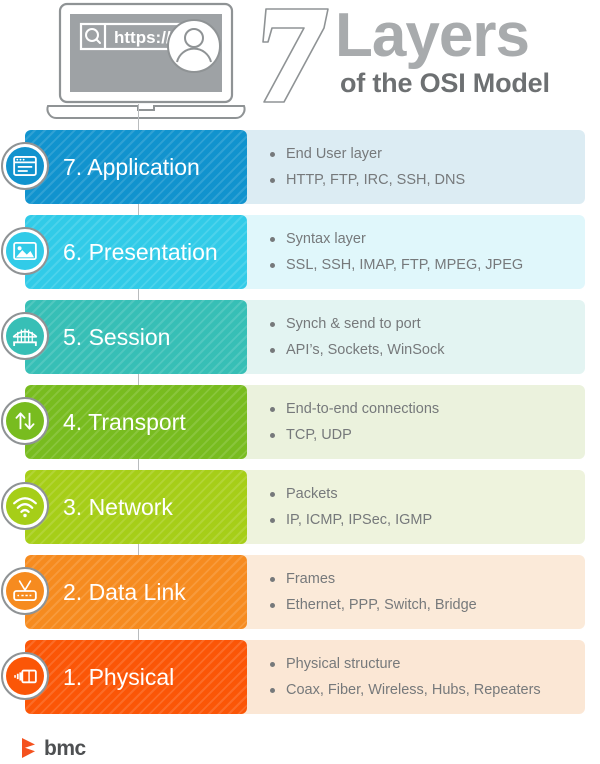 The image size is (600, 764). I want to click on wifi-signal-icon, so click(25, 506).